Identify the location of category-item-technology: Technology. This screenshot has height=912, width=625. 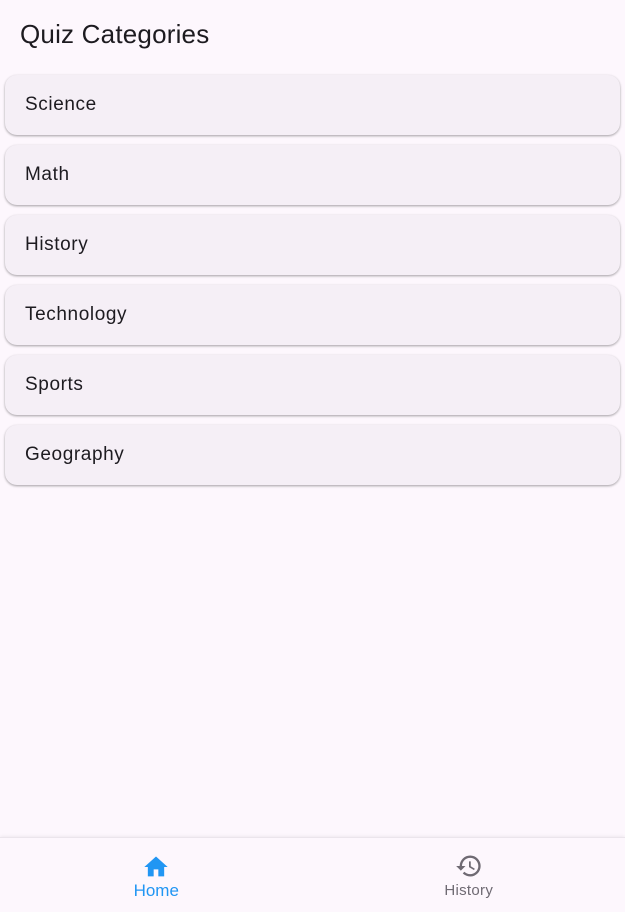
(312, 315).